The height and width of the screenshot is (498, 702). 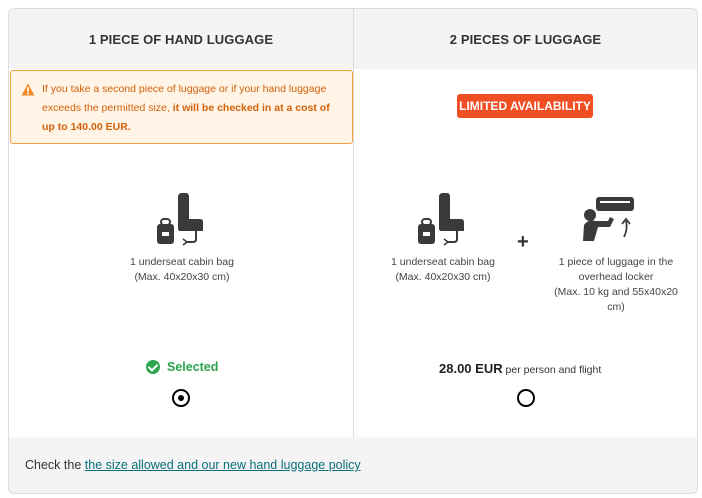 I want to click on overhead-locker-icon, so click(x=608, y=219).